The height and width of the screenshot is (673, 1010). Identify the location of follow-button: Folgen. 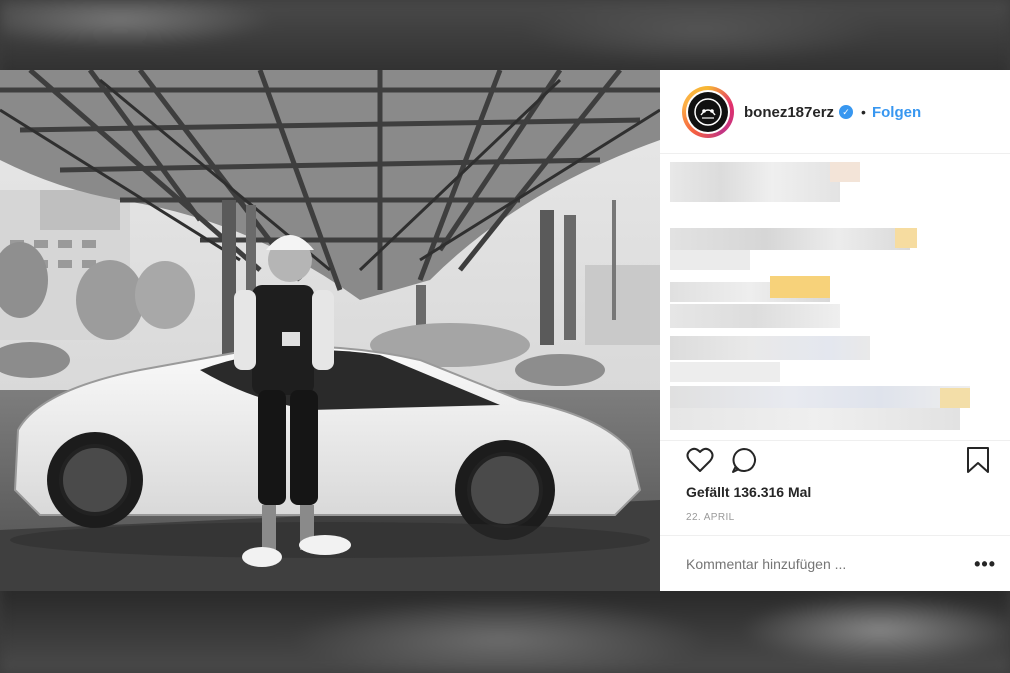
(896, 112).